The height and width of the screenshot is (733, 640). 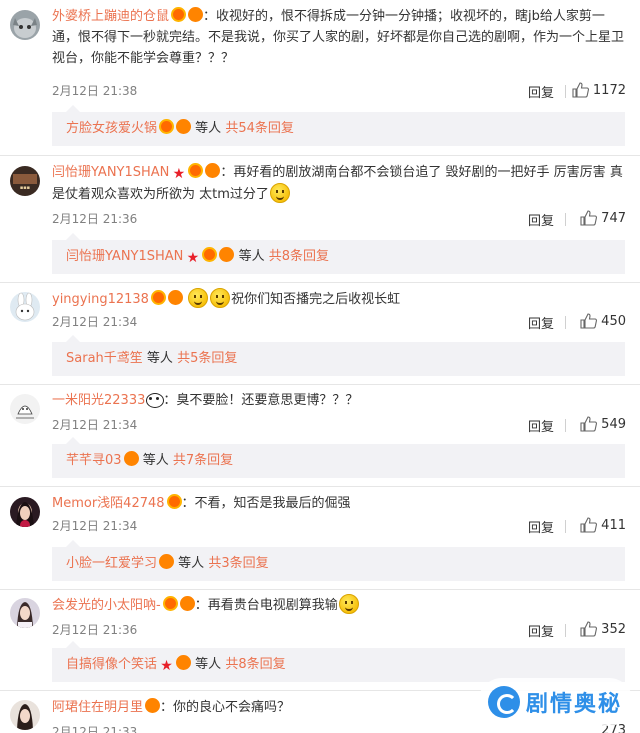 I want to click on like-count: 549, so click(x=613, y=424).